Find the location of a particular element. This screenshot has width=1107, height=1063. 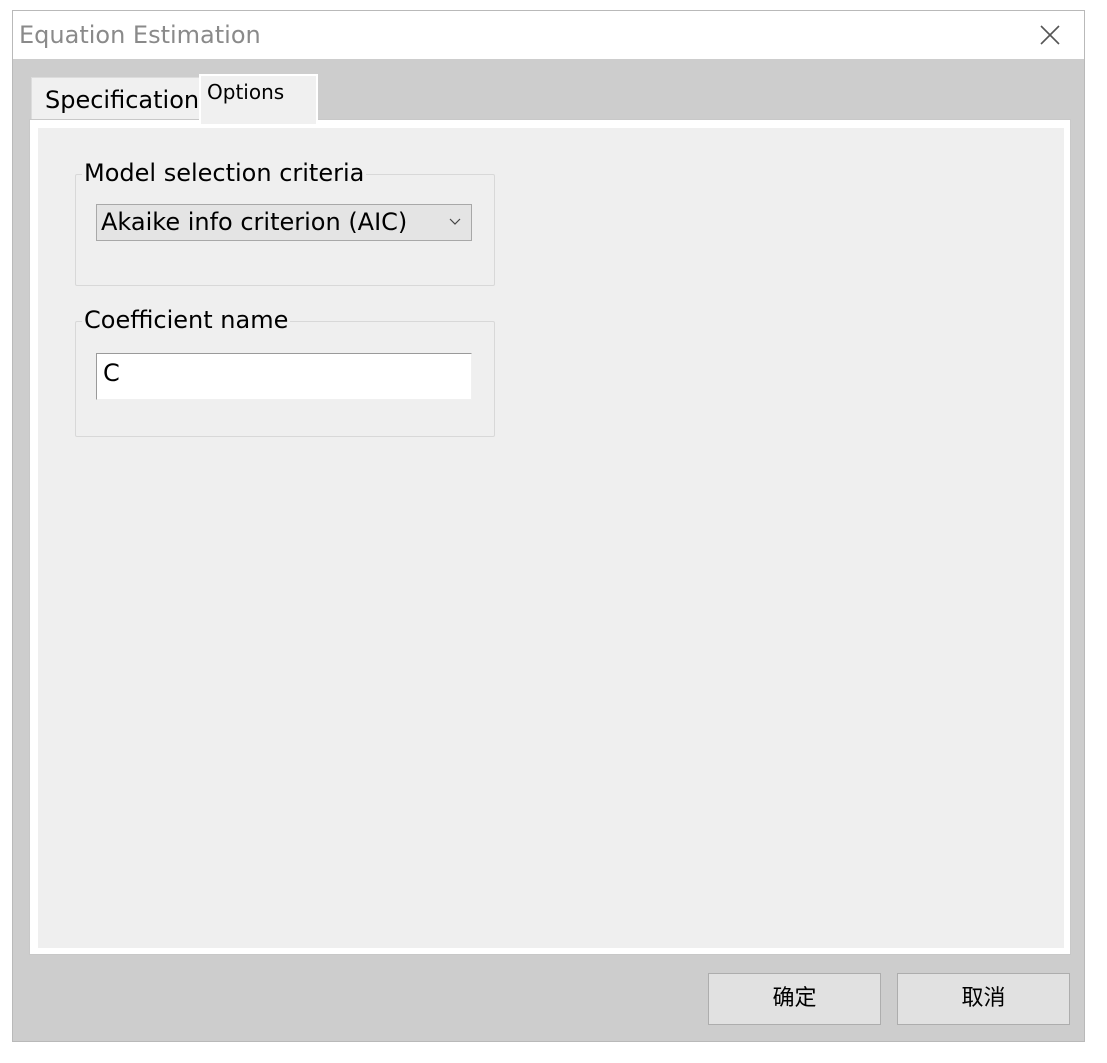

coefficient-name-group: Coefficient name C is located at coordinates (285, 371).